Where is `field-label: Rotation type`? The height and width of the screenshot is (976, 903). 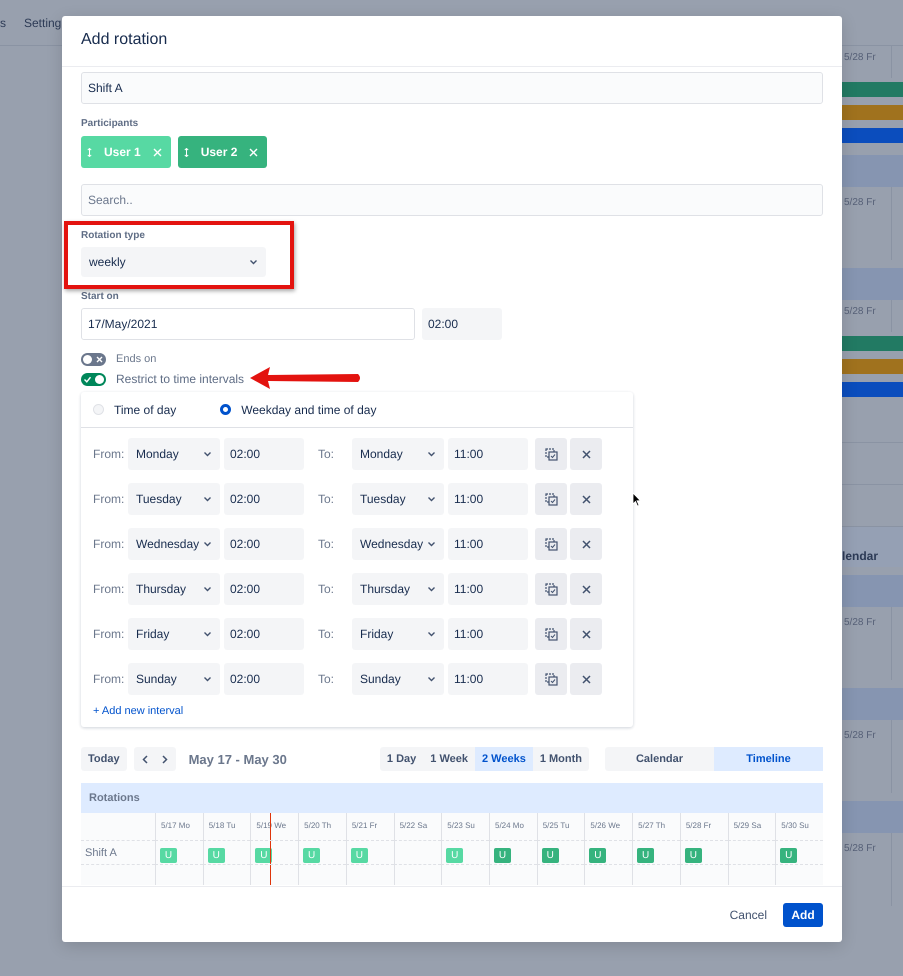 field-label: Rotation type is located at coordinates (113, 235).